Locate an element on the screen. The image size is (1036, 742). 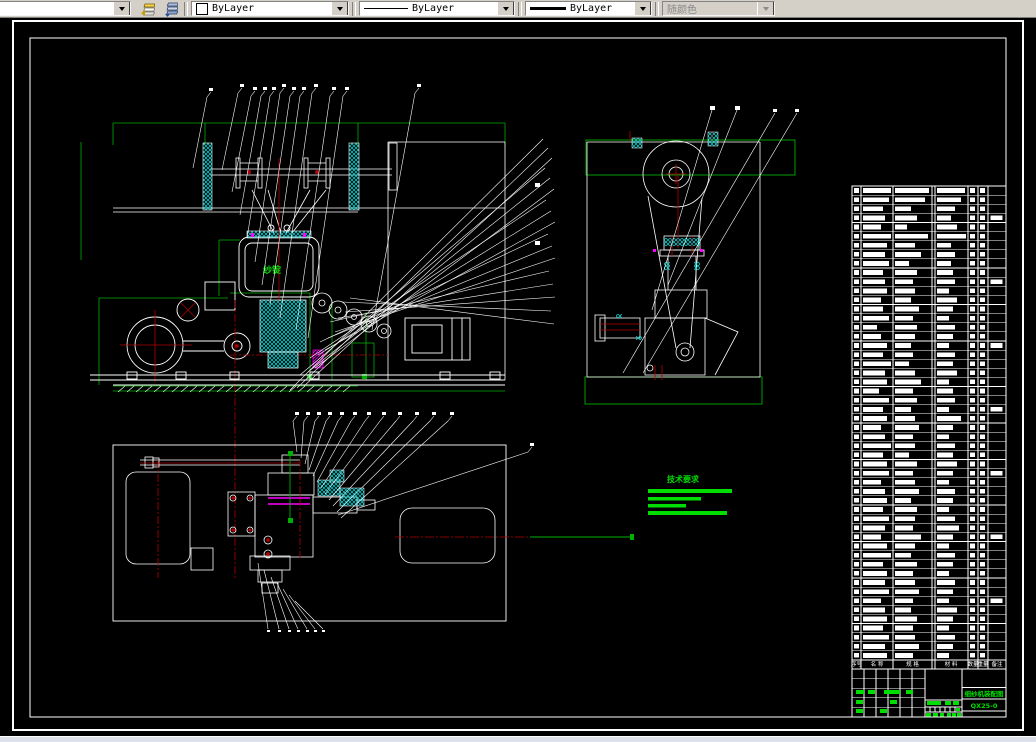
make-layer-current-button is located at coordinates (146, 8).